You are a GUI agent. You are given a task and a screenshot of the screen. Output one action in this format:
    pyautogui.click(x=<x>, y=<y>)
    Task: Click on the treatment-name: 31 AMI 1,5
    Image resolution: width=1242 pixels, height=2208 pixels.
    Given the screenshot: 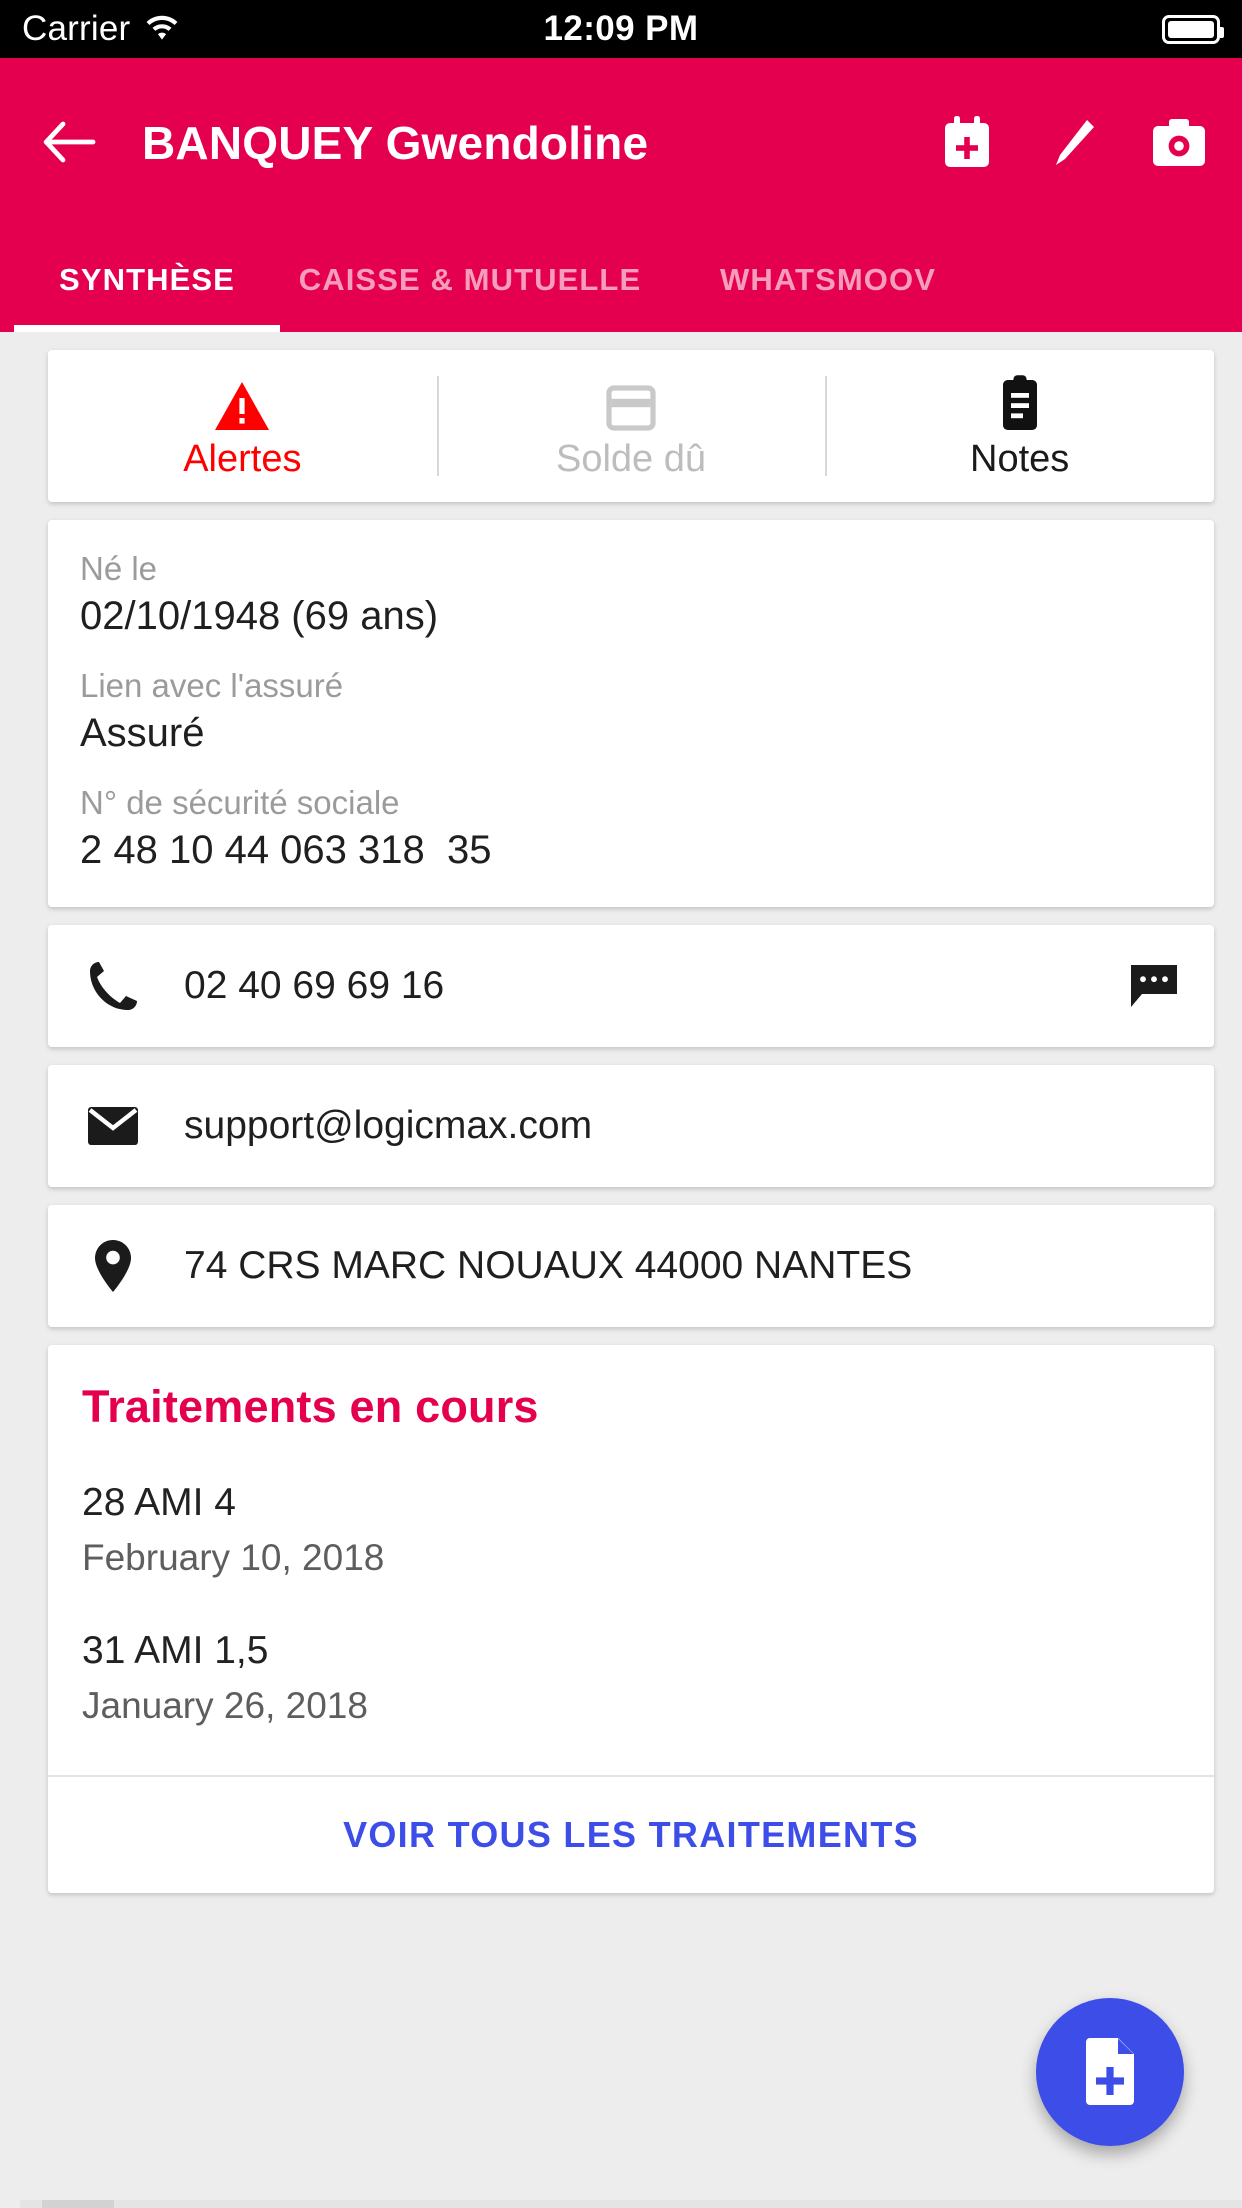 What is the action you would take?
    pyautogui.click(x=175, y=1650)
    